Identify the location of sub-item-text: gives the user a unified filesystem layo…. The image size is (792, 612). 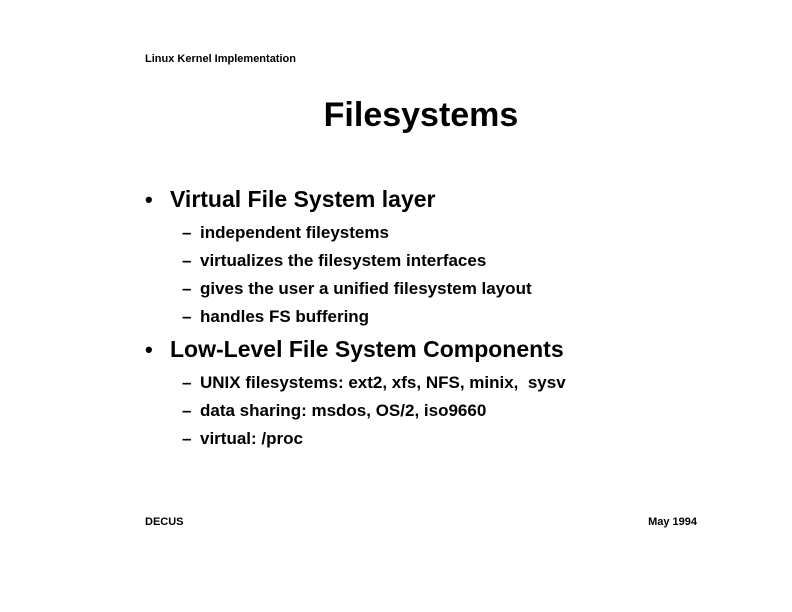
(366, 288).